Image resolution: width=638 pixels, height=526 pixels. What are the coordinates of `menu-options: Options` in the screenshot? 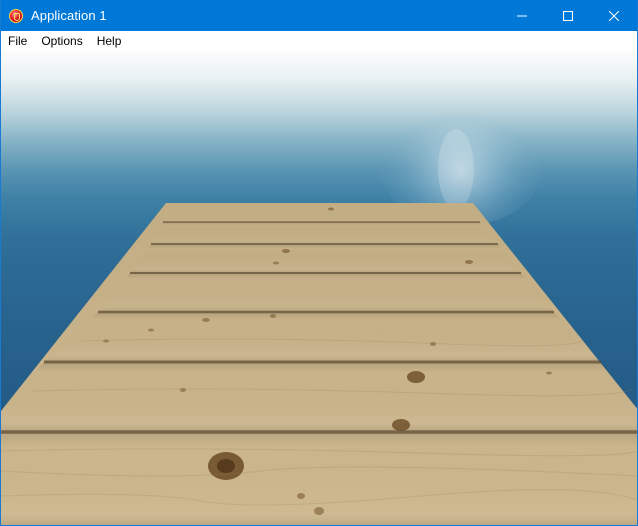 It's located at (61, 41).